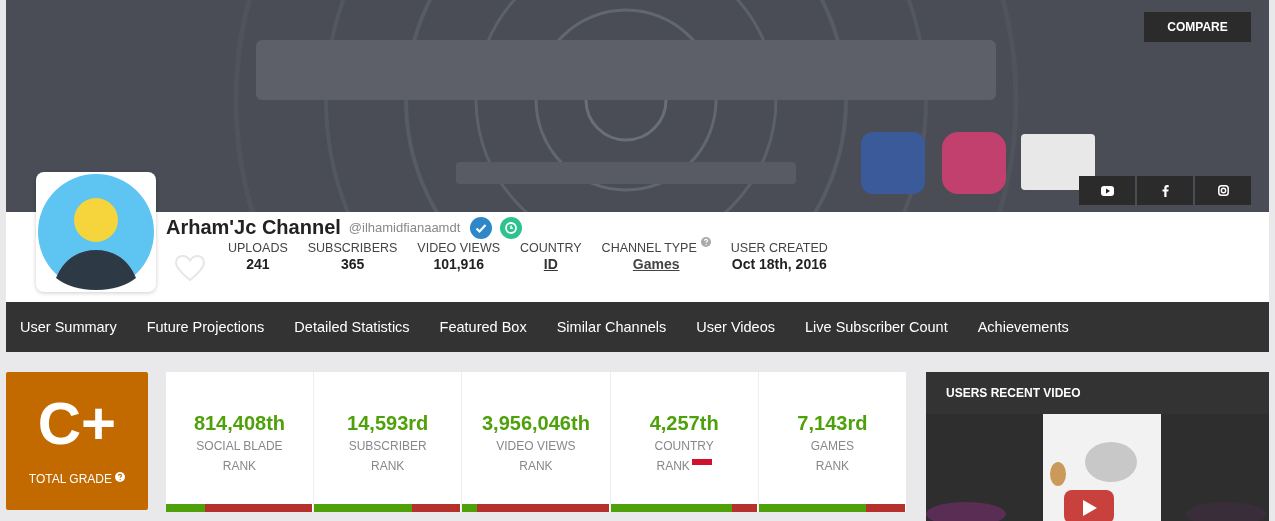 Image resolution: width=1275 pixels, height=521 pixels. I want to click on rank-value: 3,956,046th, so click(536, 423).